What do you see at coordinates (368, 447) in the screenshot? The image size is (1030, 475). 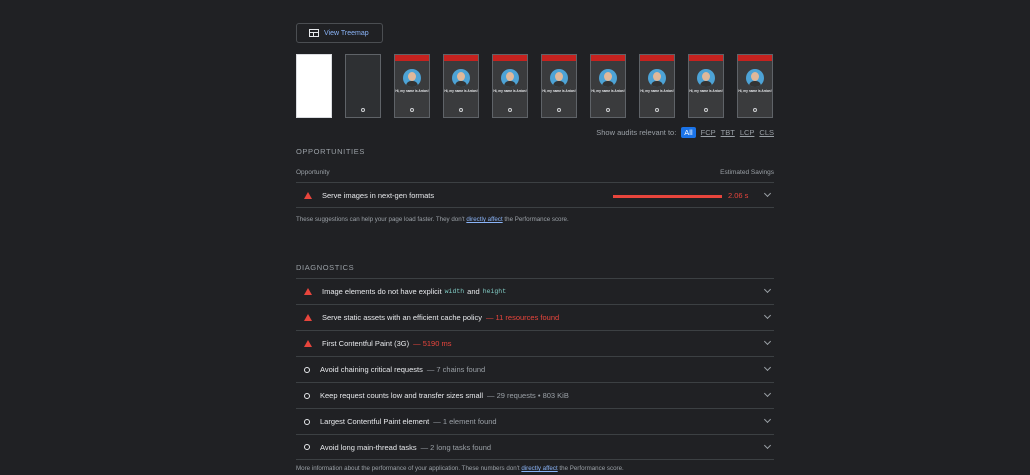 I see `audit-title: Avoid long main-thread tasks` at bounding box center [368, 447].